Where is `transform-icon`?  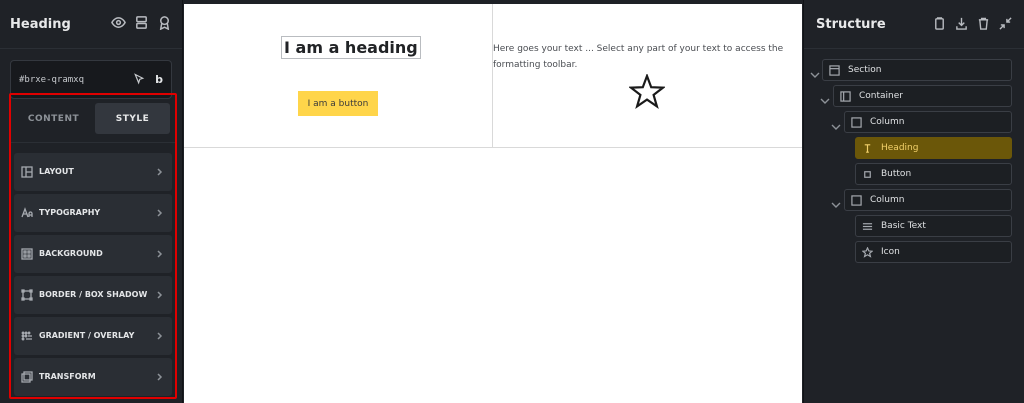
transform-icon is located at coordinates (27, 377).